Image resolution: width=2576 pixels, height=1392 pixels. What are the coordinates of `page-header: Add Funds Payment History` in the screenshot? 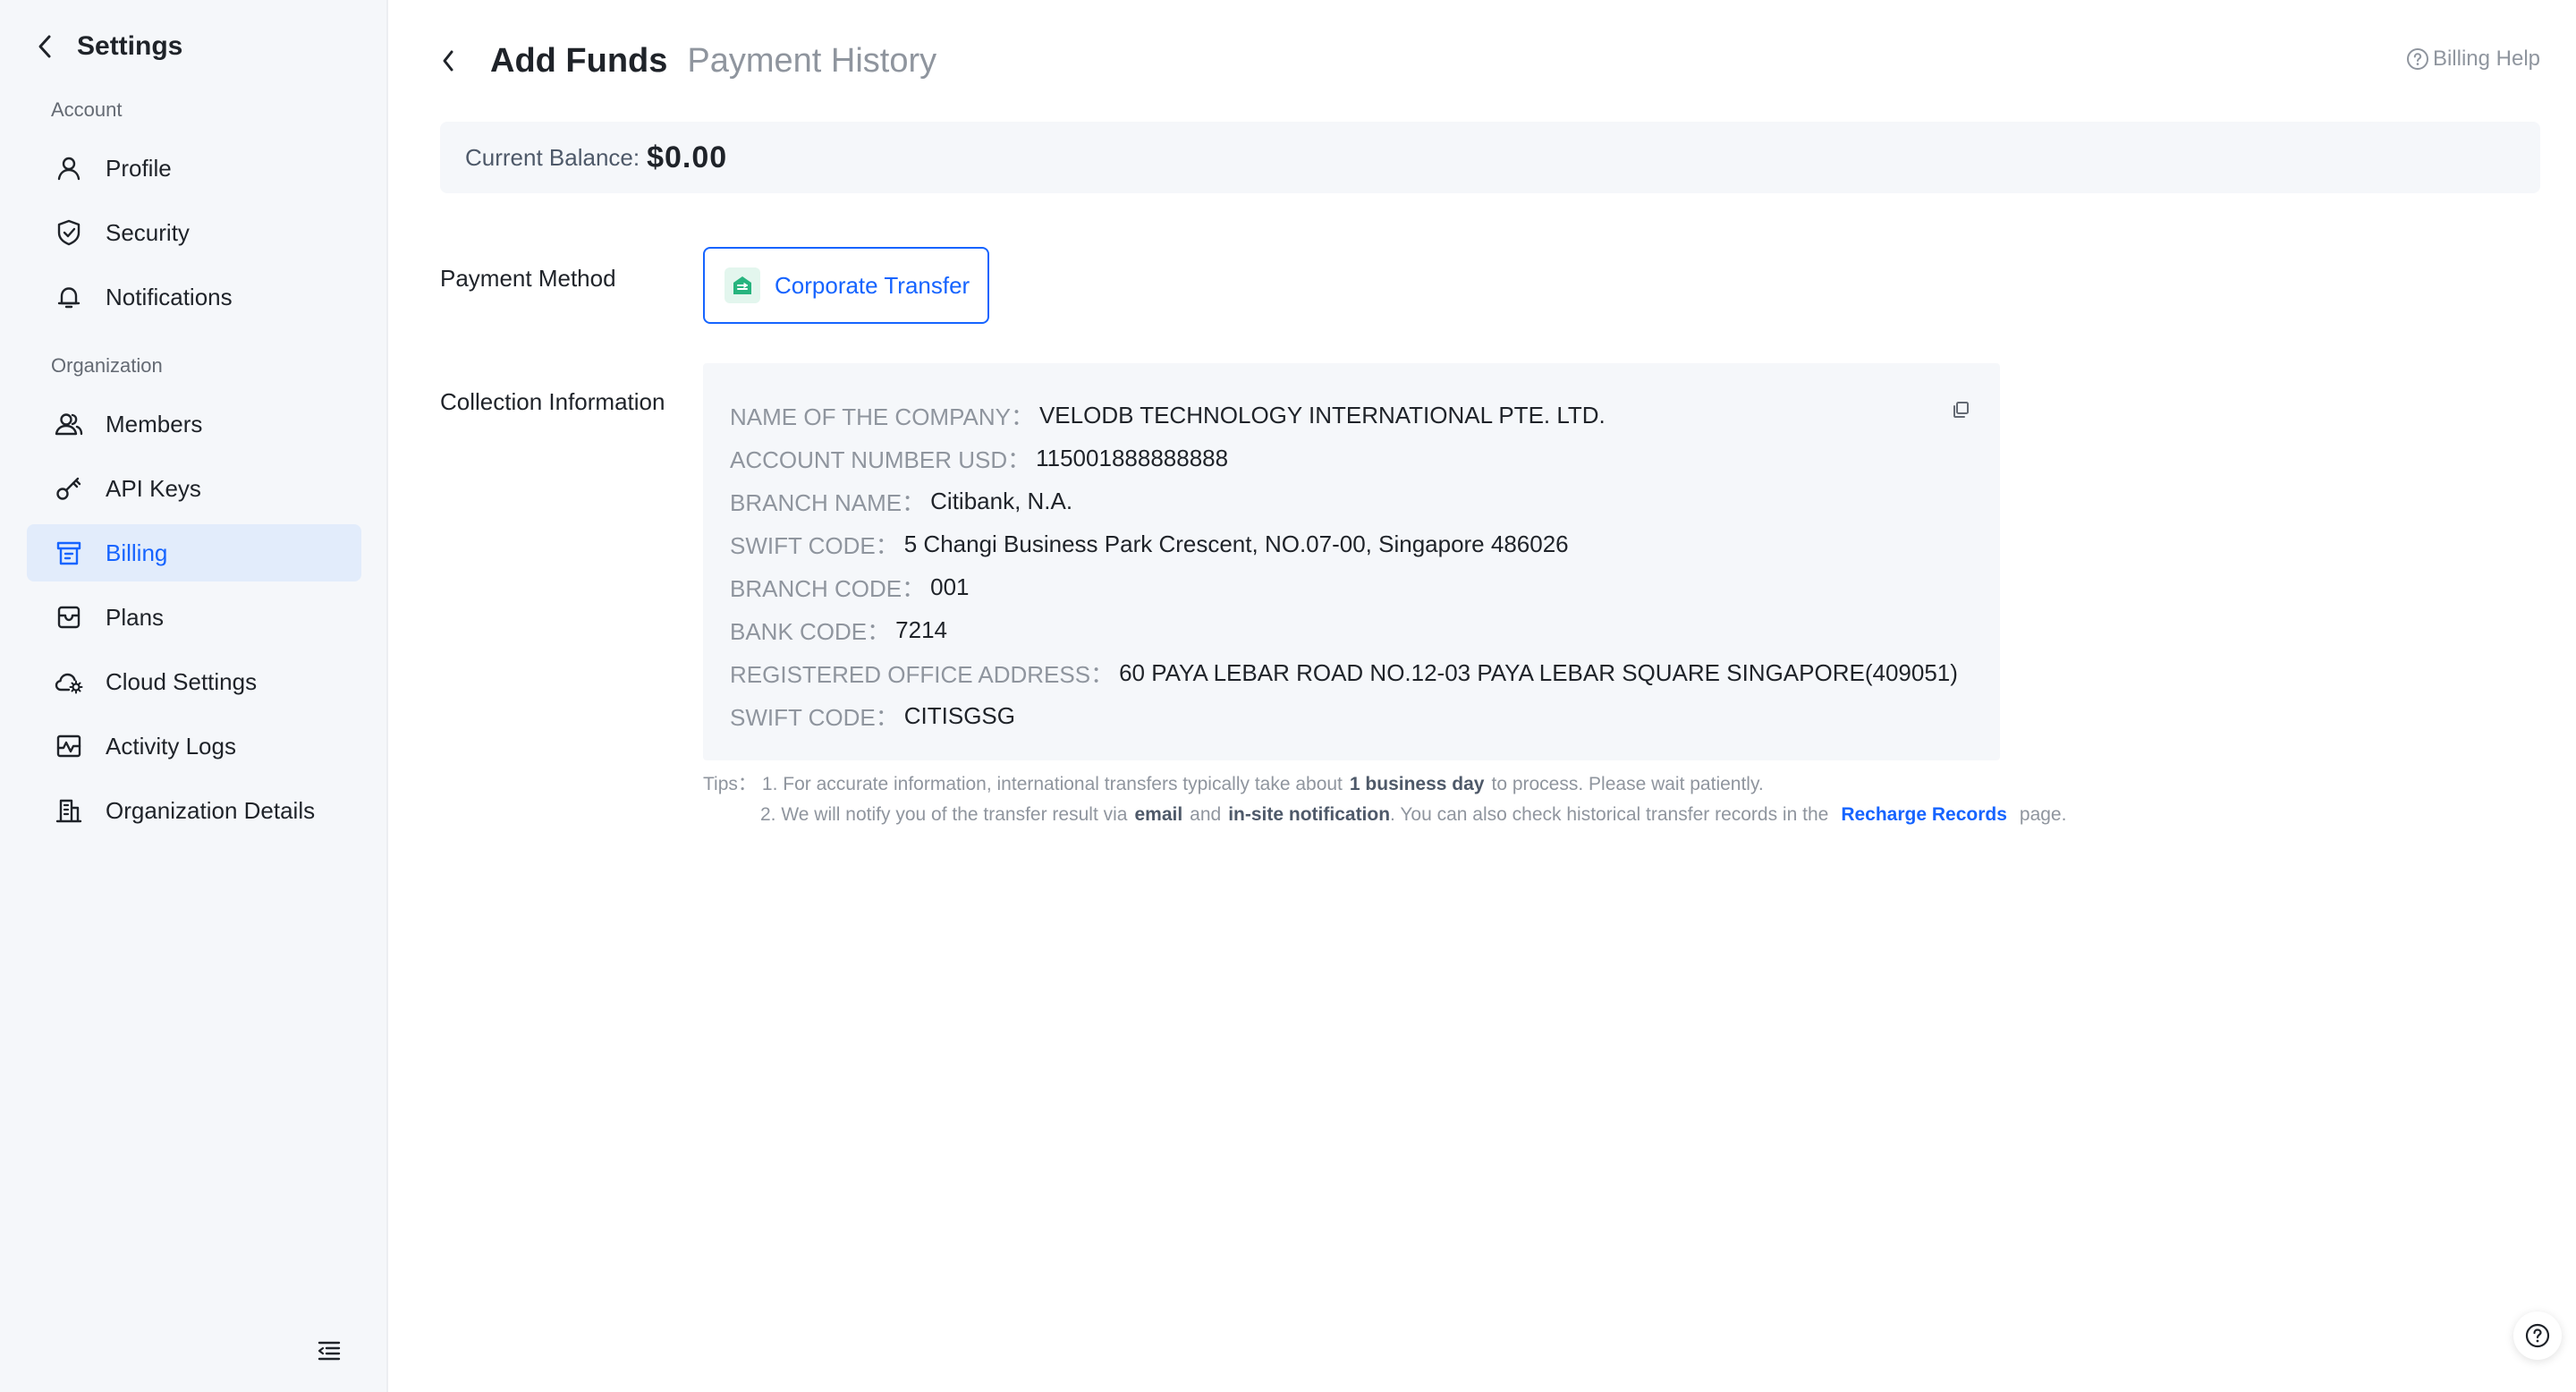 It's located at (688, 60).